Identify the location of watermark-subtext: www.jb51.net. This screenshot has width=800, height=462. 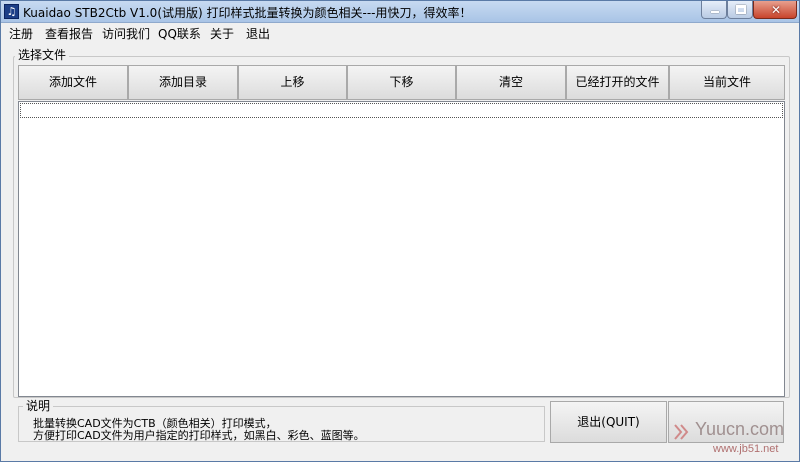
(746, 449).